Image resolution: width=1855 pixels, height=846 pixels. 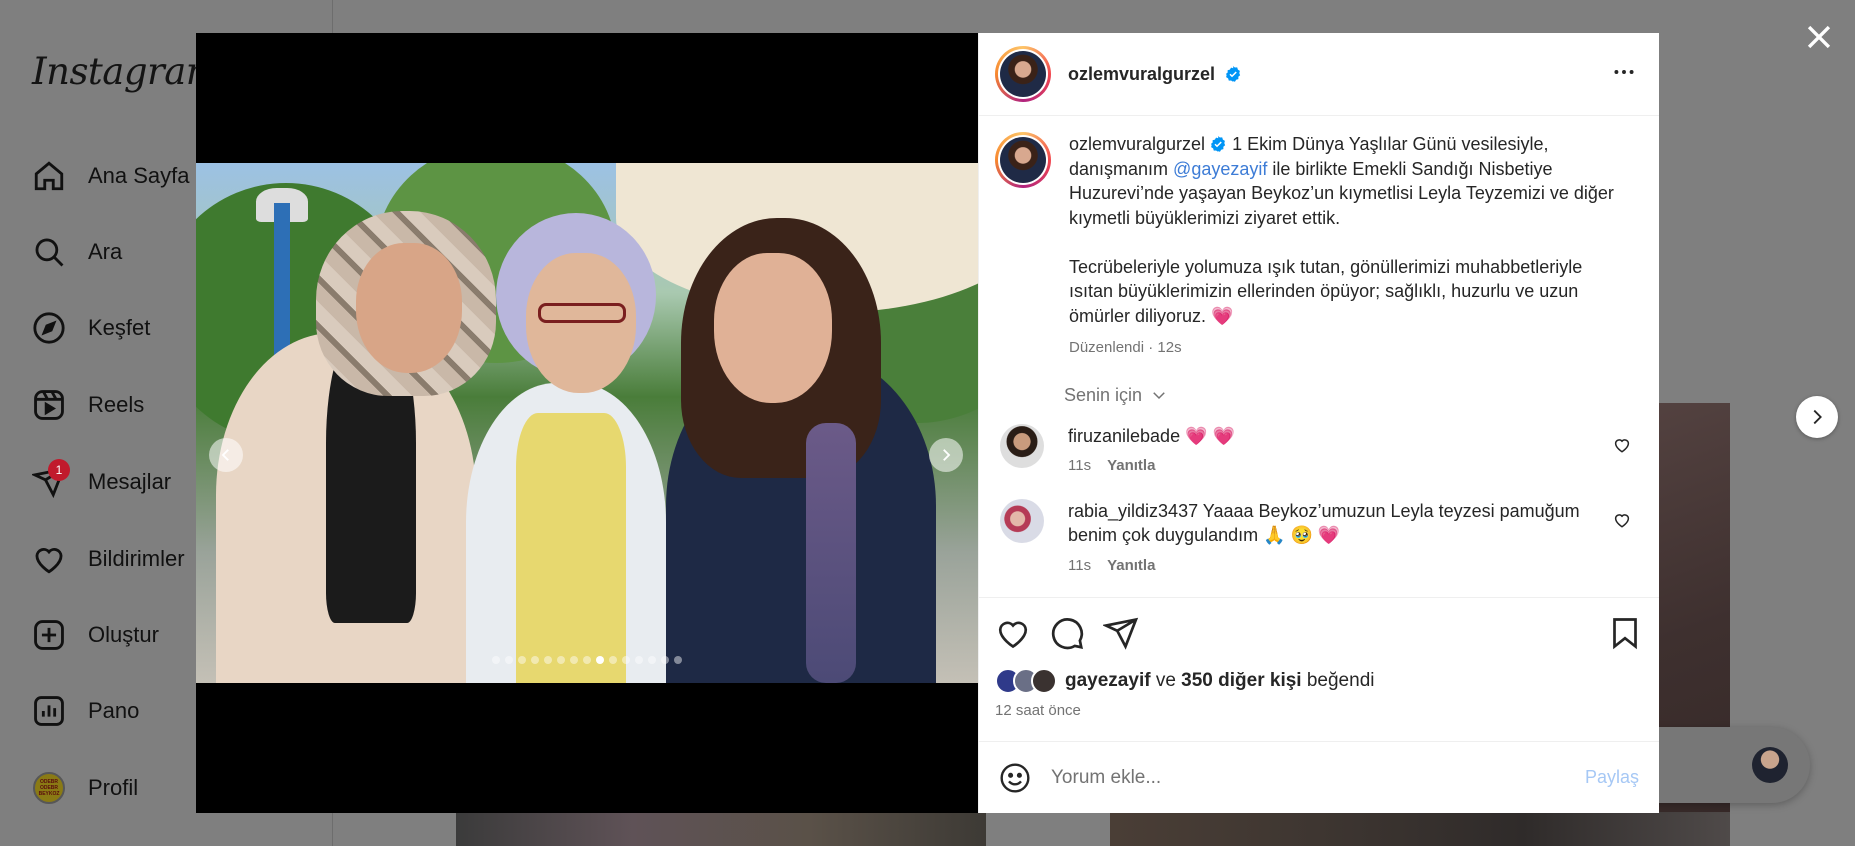 I want to click on verified-badge-icon, so click(x=1218, y=144).